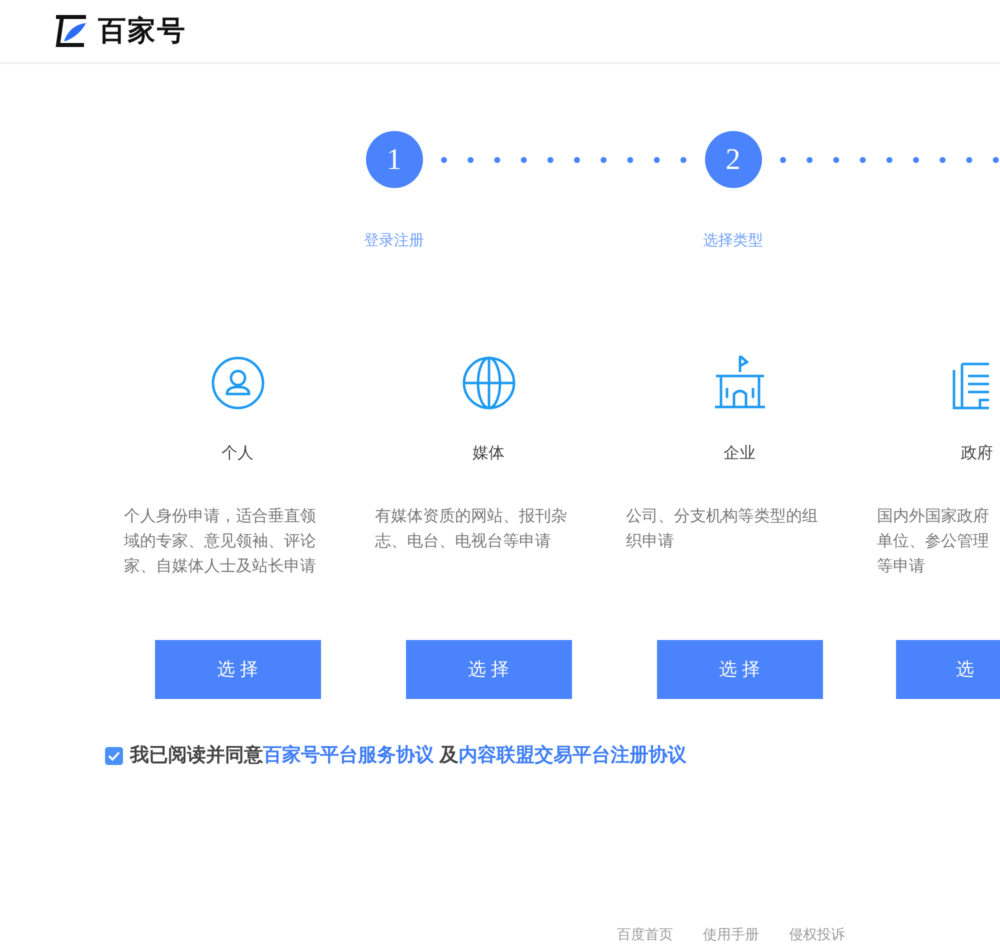  What do you see at coordinates (645, 935) in the screenshot?
I see `footer-link: 百度首页` at bounding box center [645, 935].